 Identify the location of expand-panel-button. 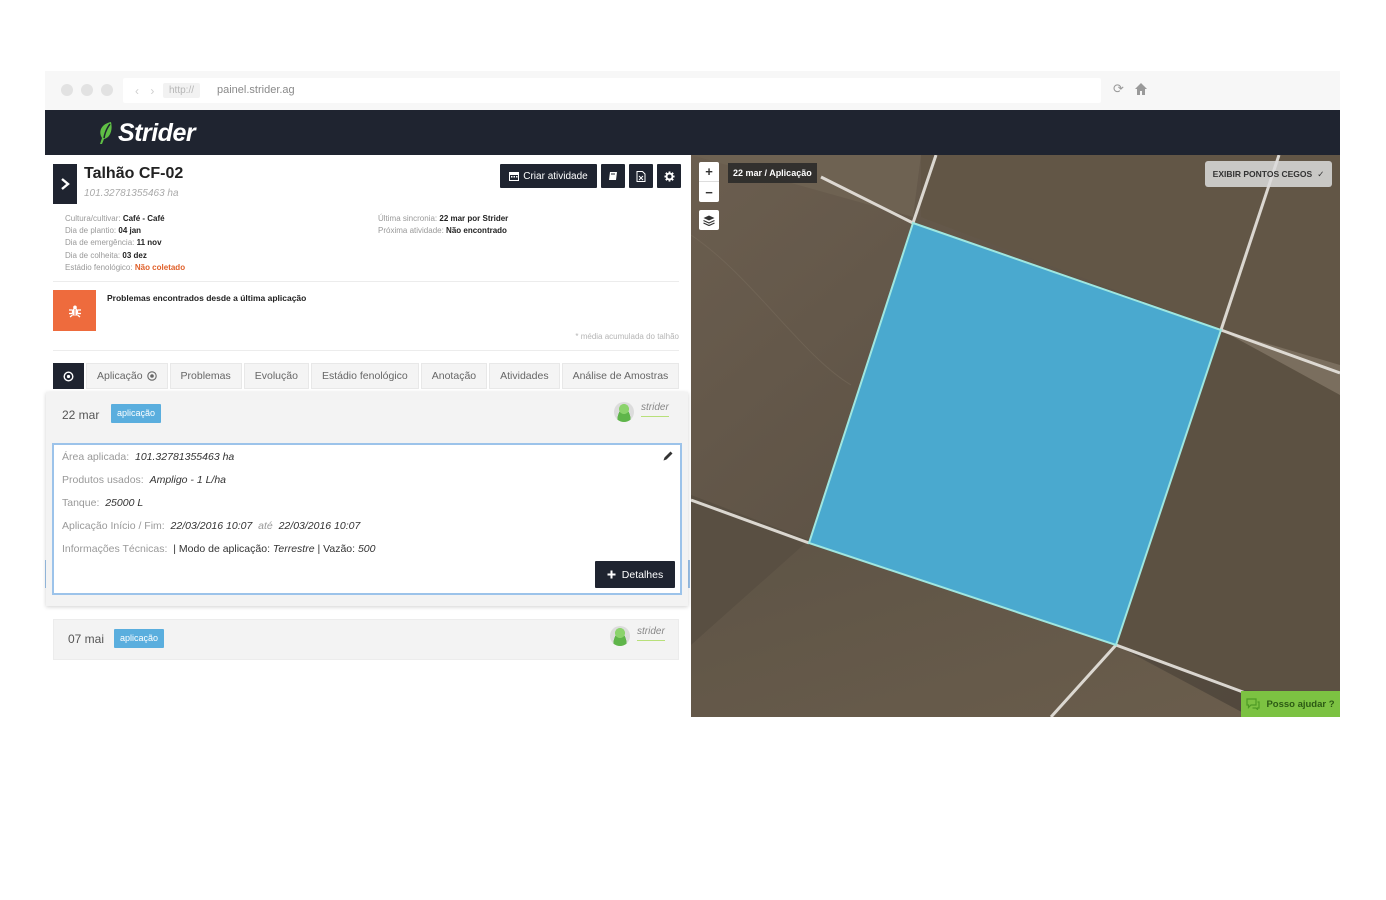
(65, 184).